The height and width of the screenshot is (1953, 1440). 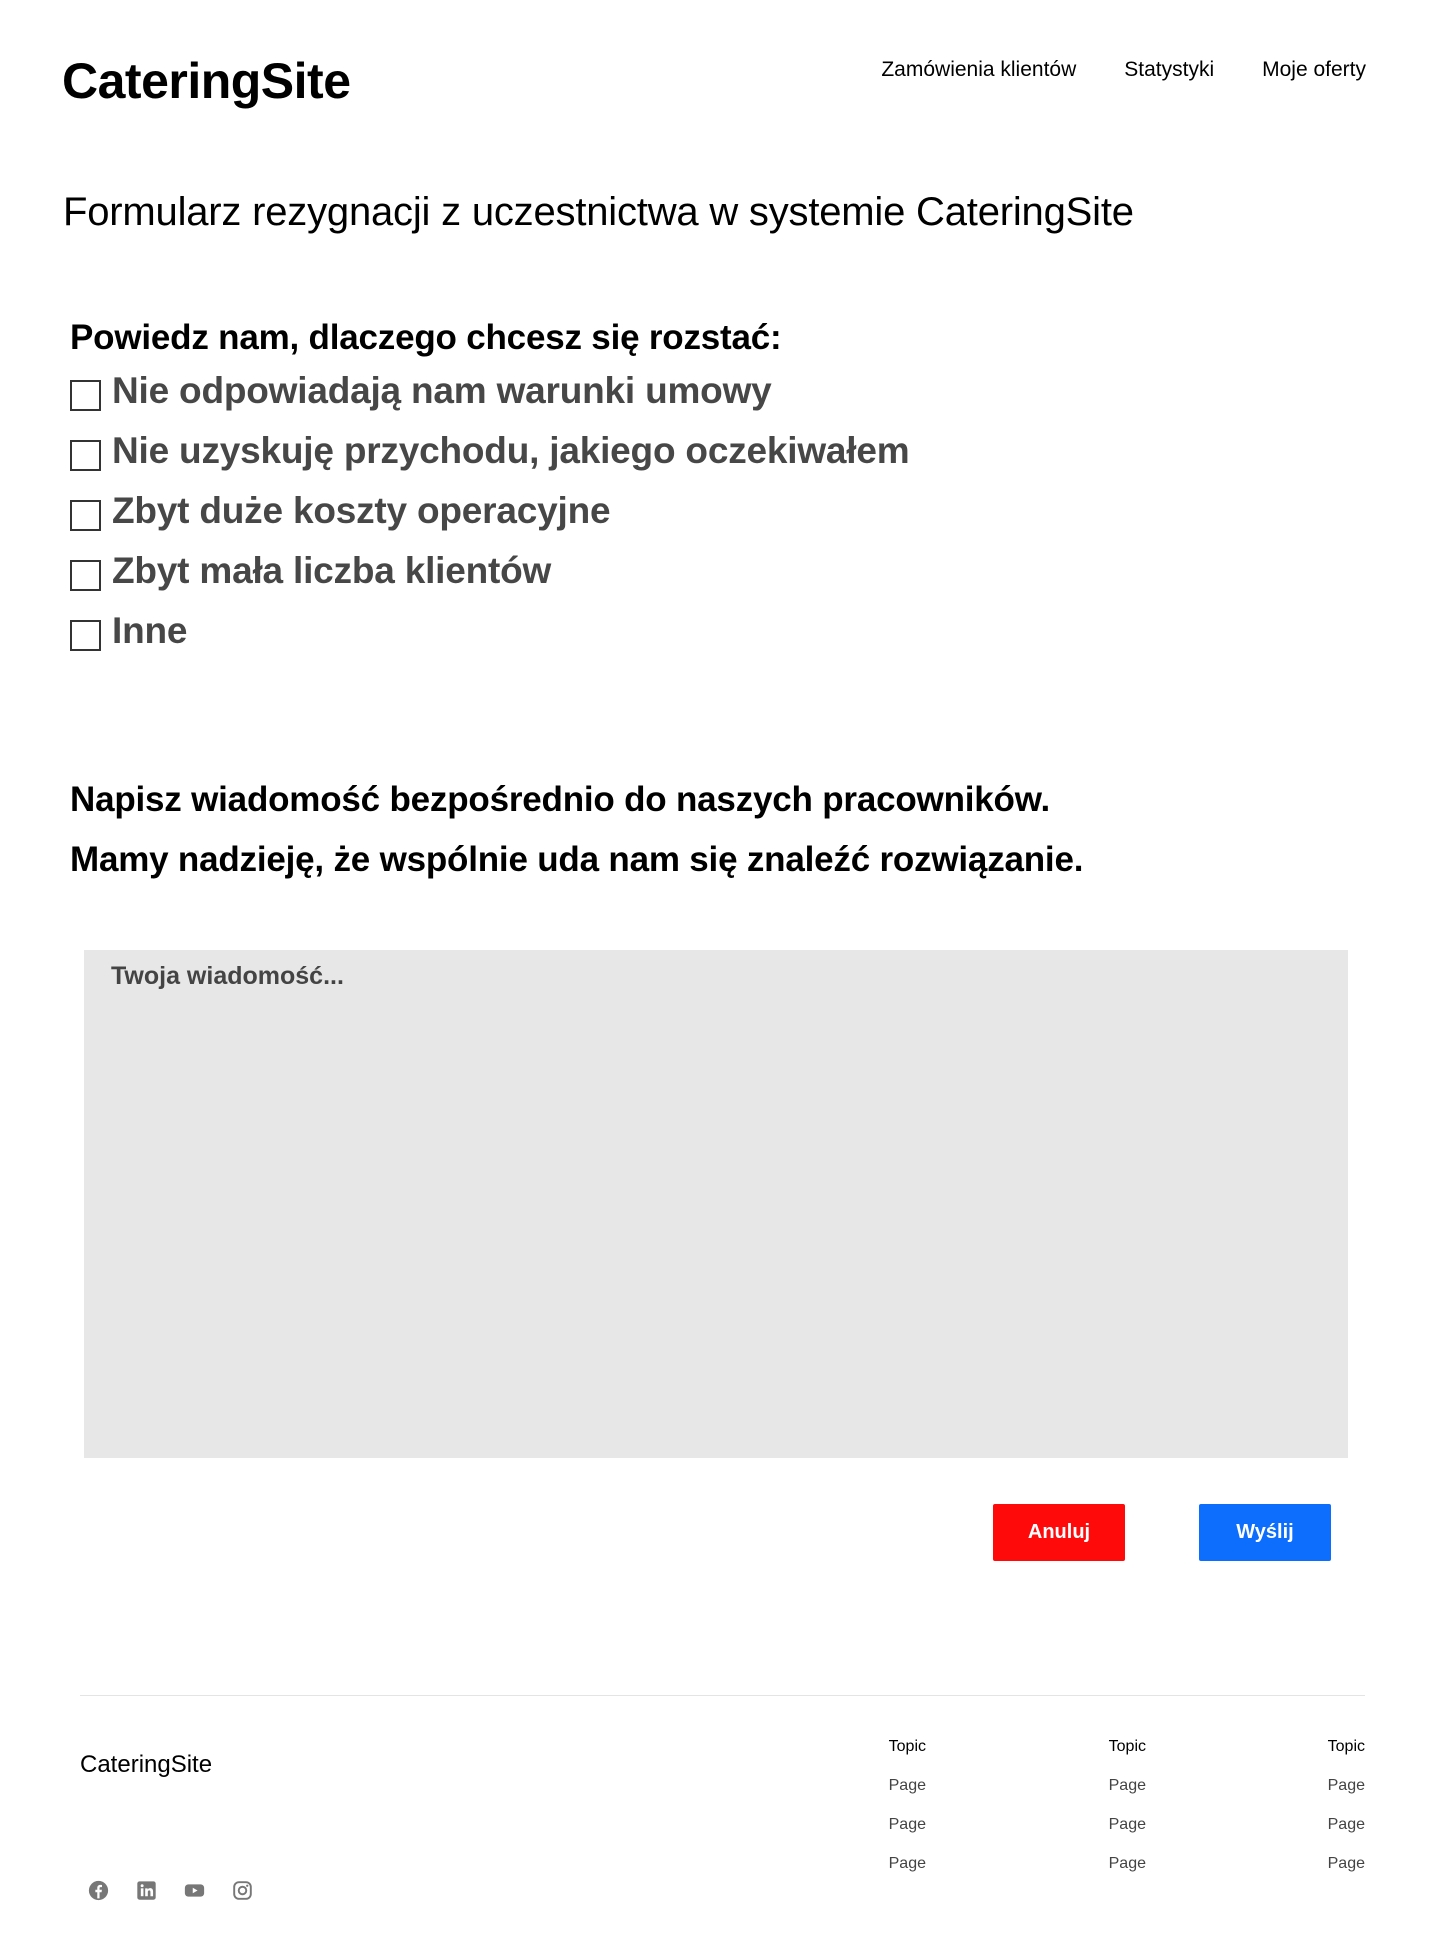 I want to click on reason-option: Zbyt duże koszty operacyjne, so click(x=489, y=511).